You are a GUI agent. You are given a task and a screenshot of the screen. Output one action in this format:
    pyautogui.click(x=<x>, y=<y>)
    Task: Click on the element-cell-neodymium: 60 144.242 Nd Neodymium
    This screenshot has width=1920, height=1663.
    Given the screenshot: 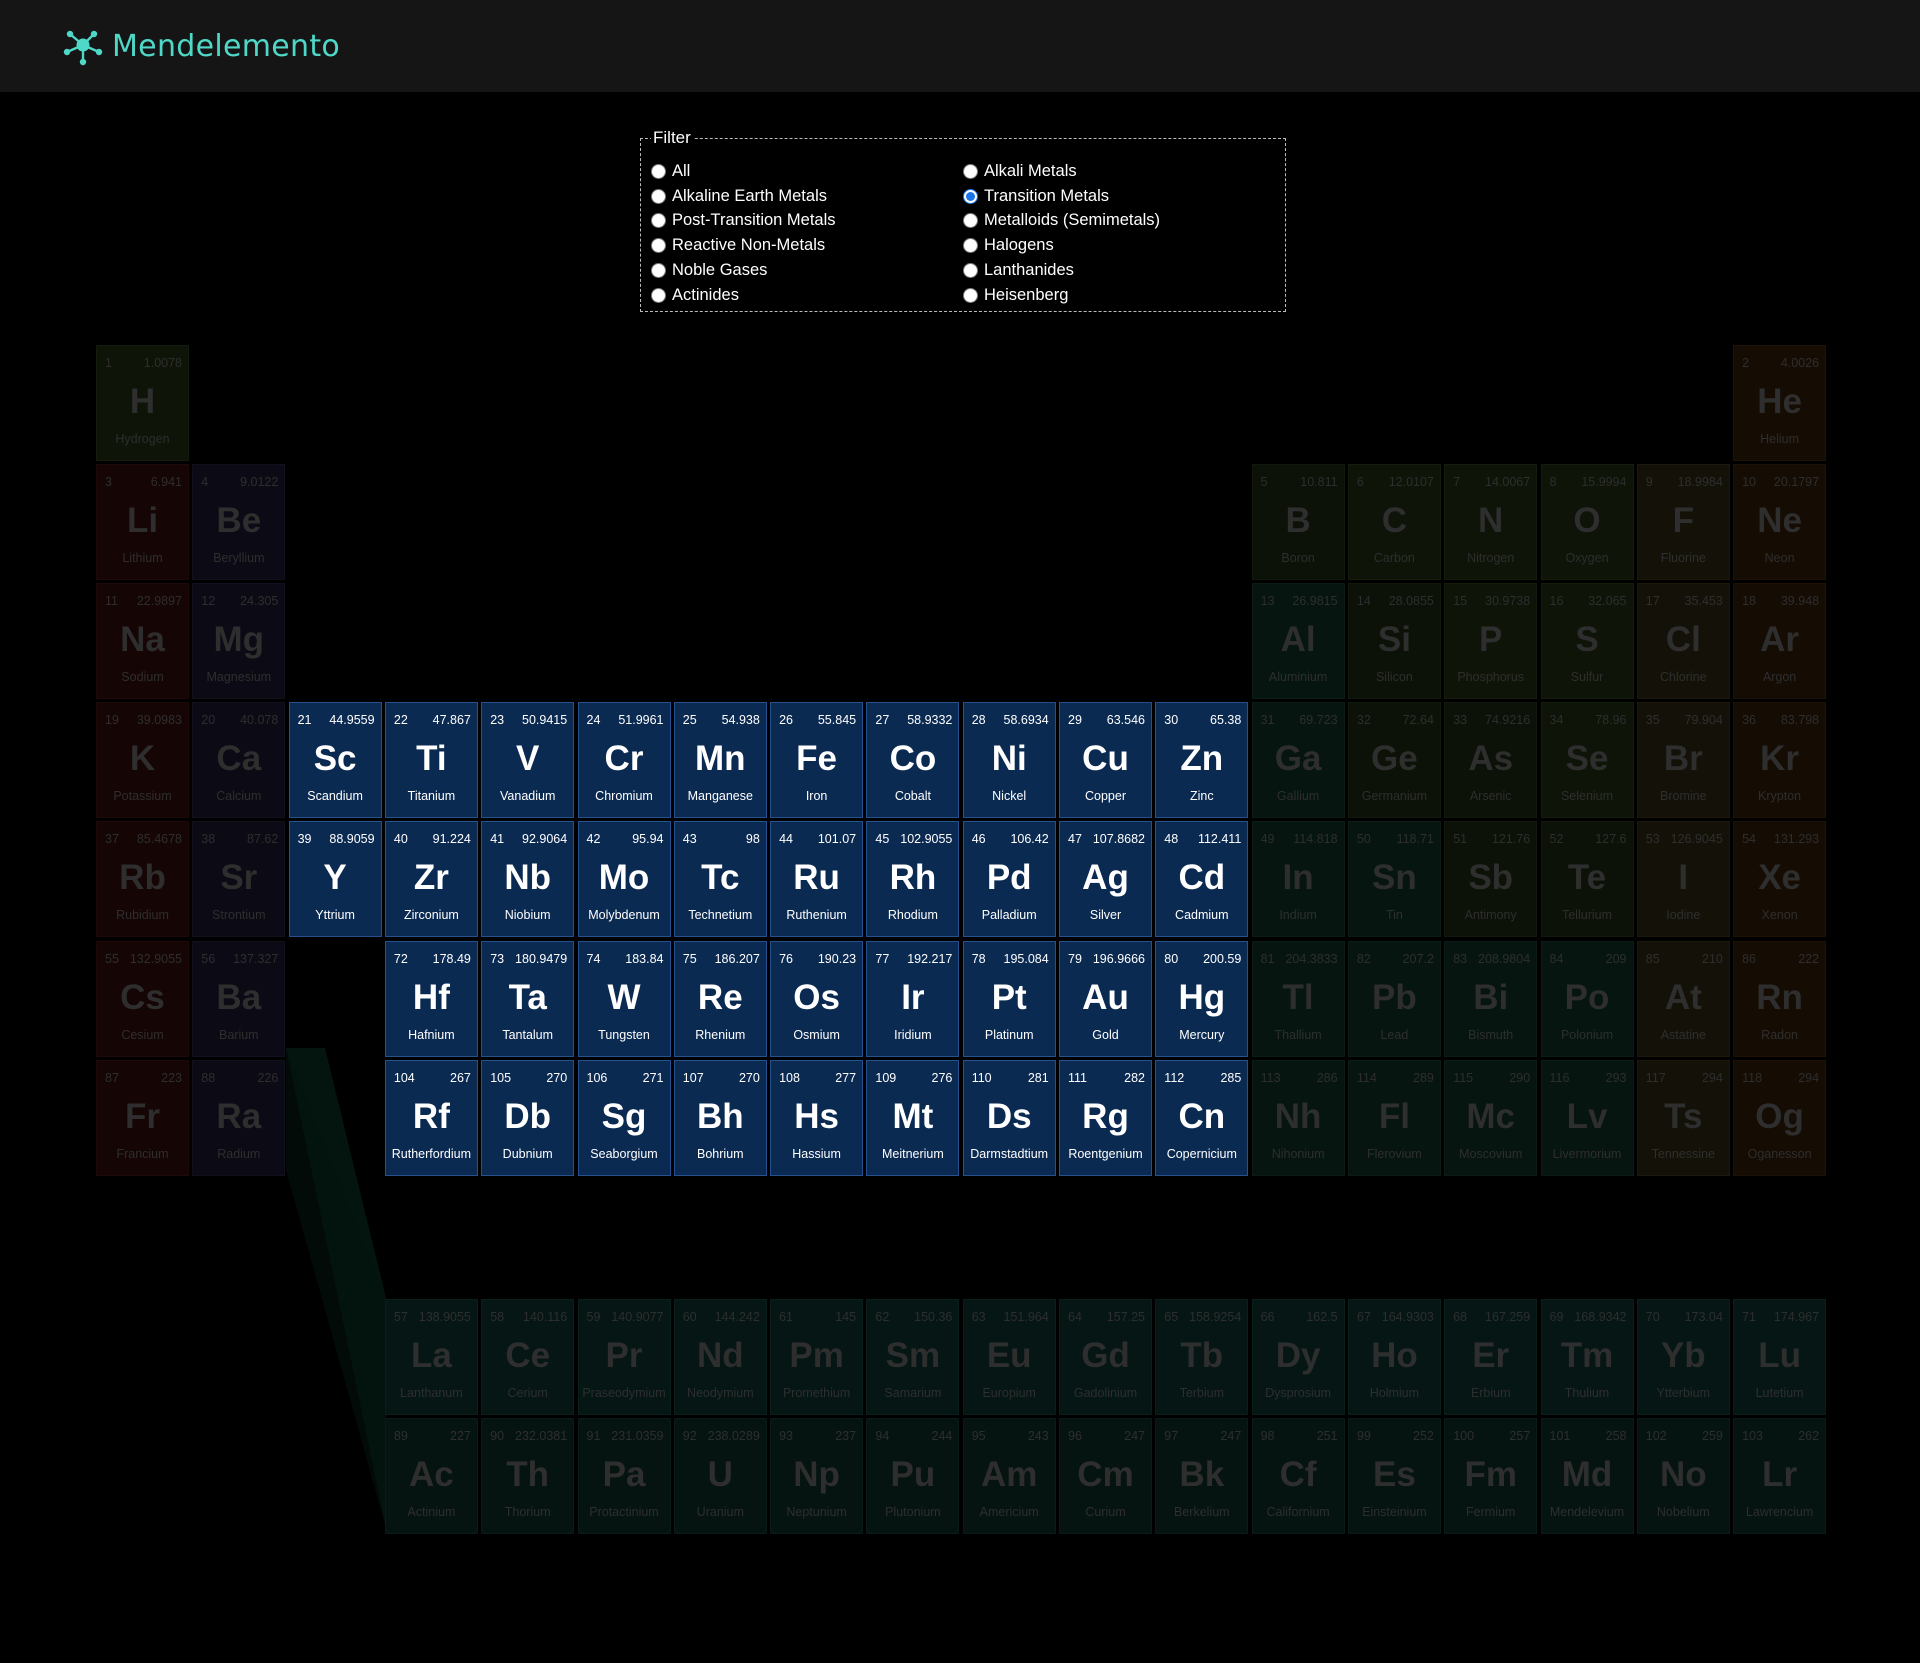 What is the action you would take?
    pyautogui.click(x=720, y=1357)
    